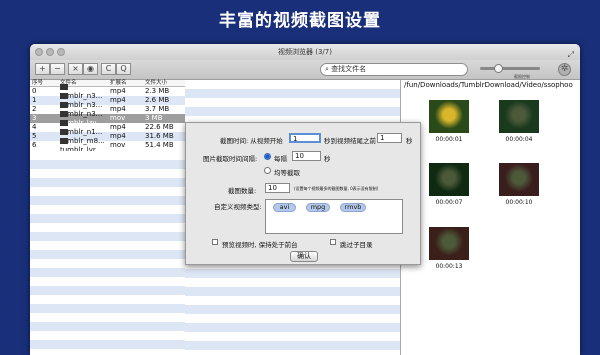  I want to click on eye-icon: ◉, so click(90, 68).